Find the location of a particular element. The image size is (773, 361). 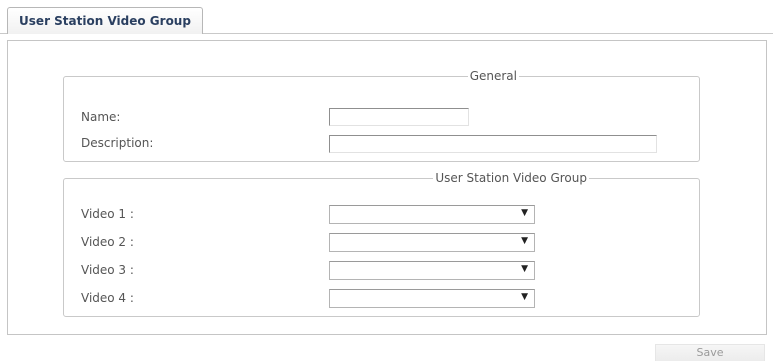

description-input is located at coordinates (493, 144).